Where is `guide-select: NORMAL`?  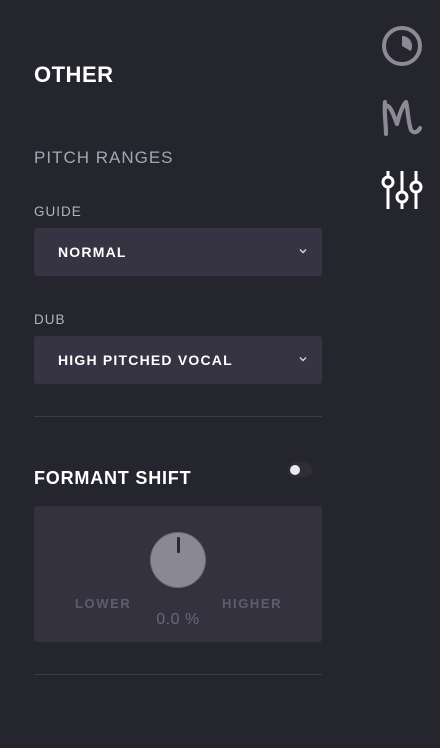 guide-select: NORMAL is located at coordinates (178, 252).